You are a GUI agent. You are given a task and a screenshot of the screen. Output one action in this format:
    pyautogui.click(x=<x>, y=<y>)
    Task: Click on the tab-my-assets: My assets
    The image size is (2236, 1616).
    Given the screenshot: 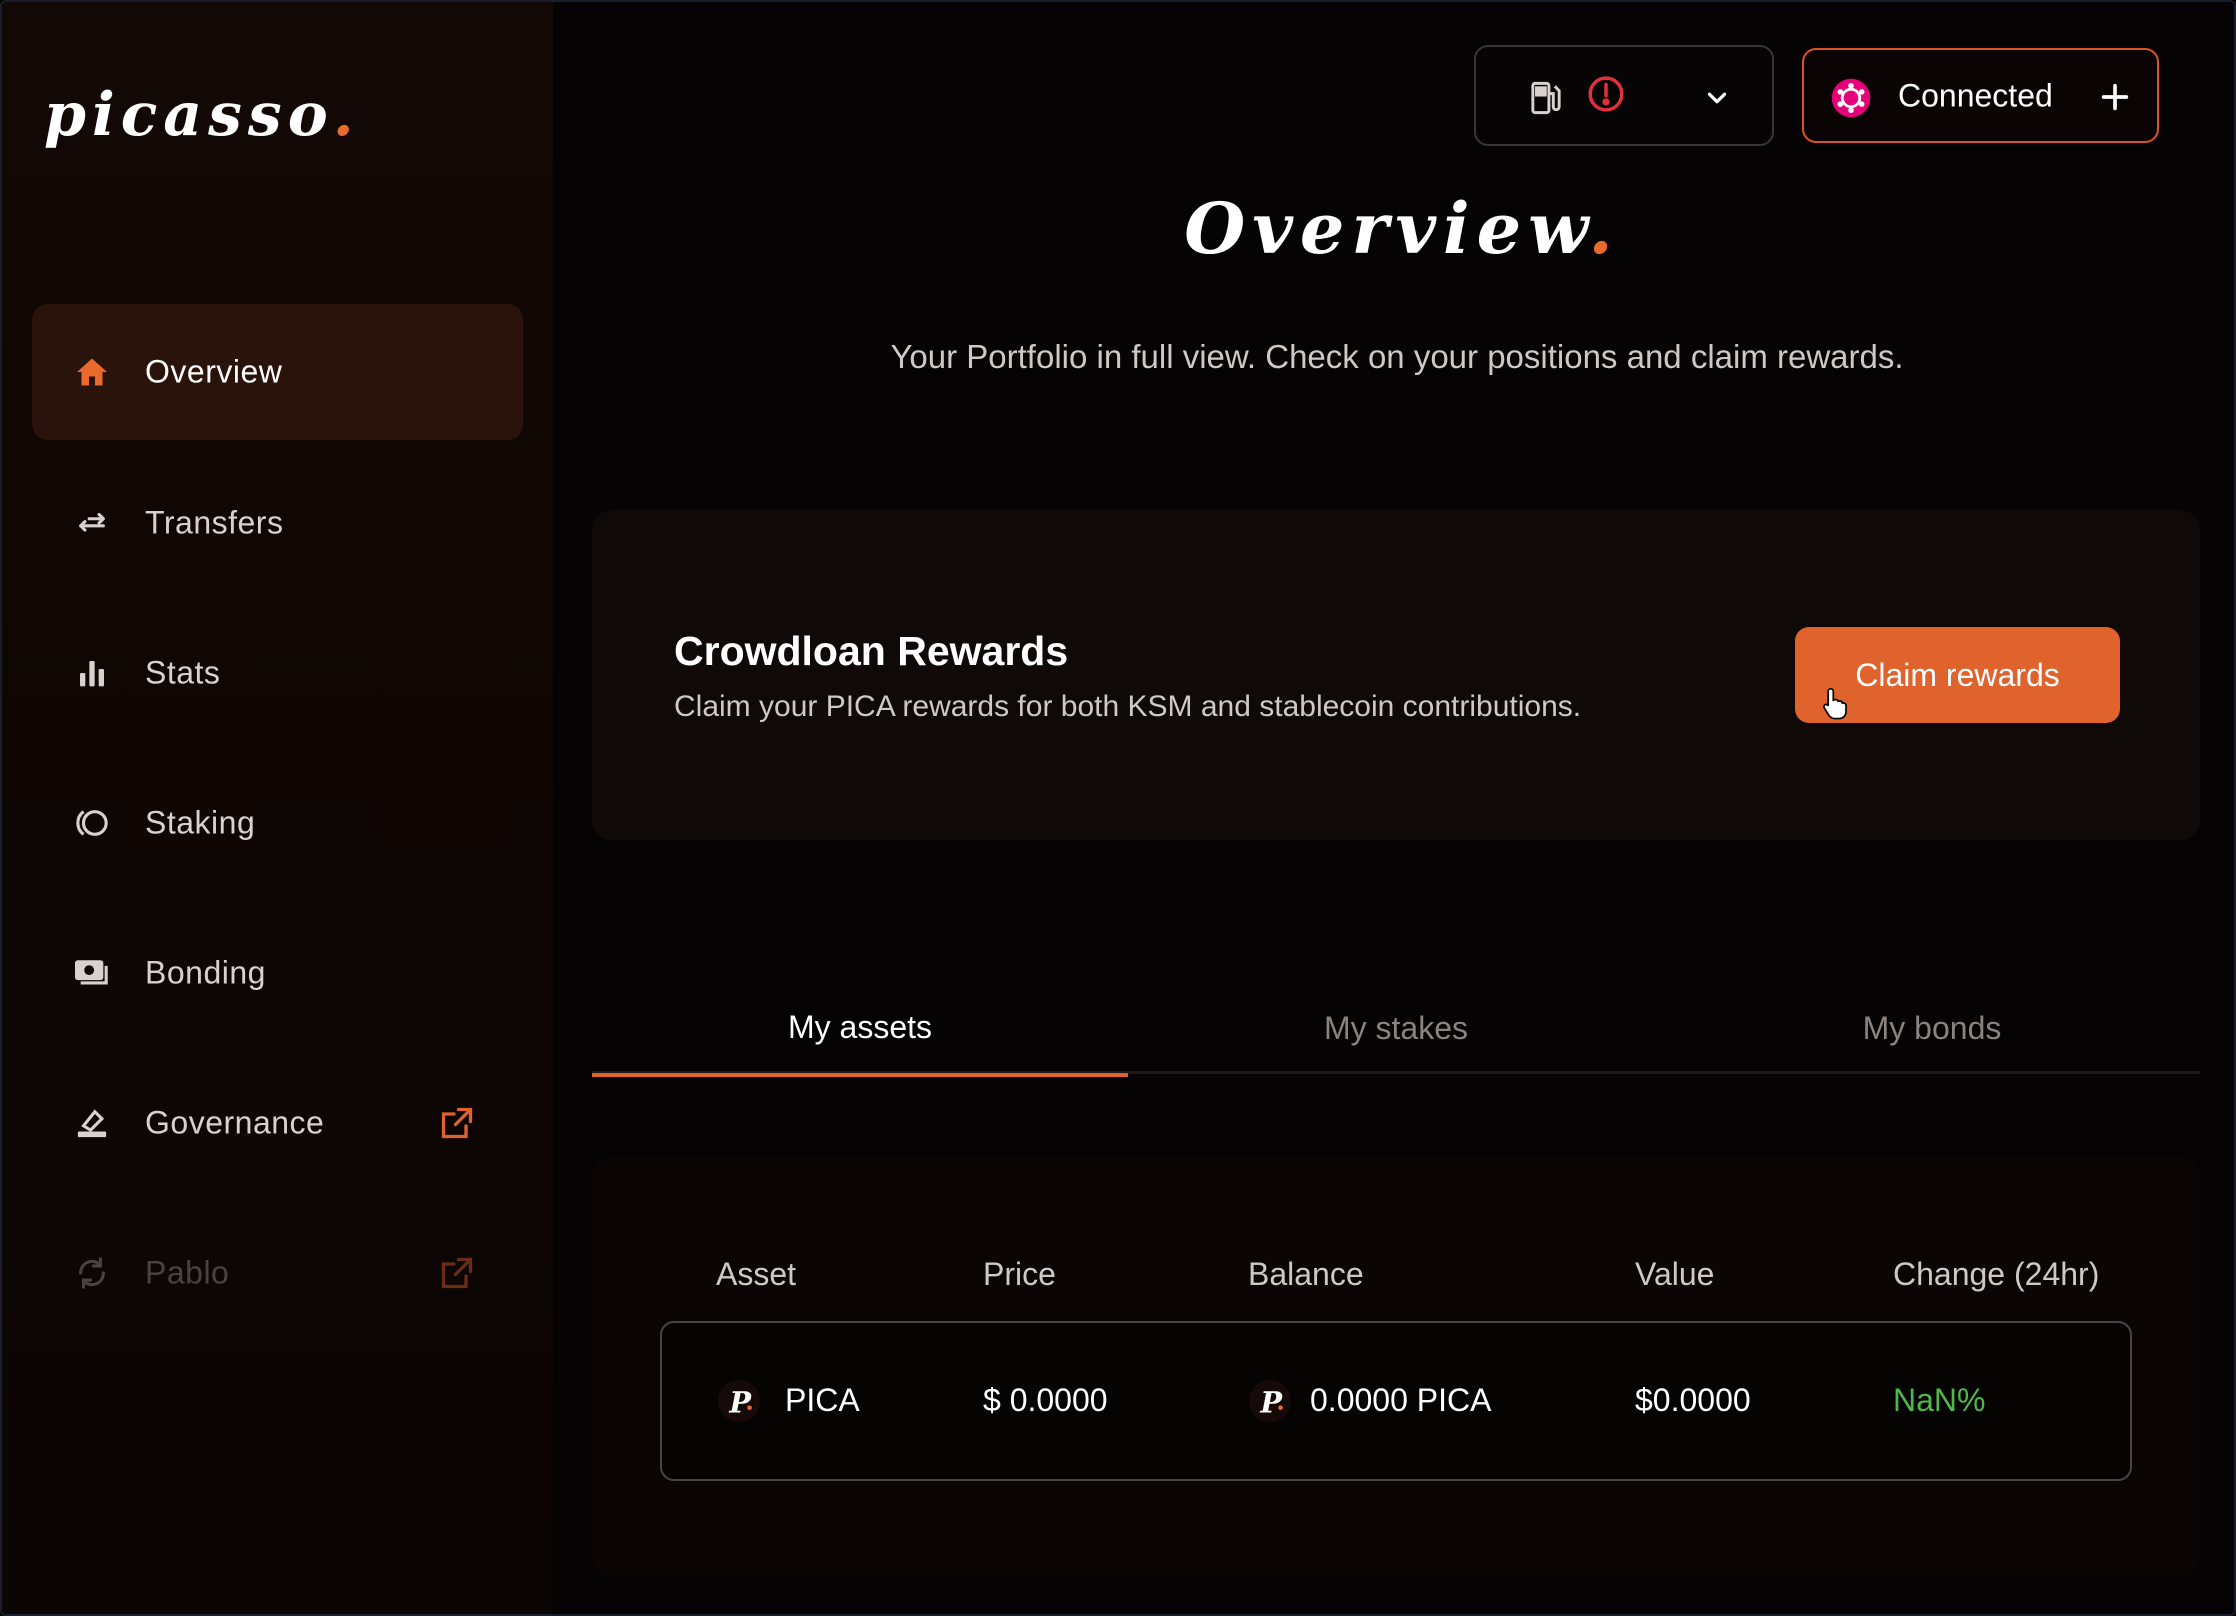 What is the action you would take?
    pyautogui.click(x=860, y=1029)
    